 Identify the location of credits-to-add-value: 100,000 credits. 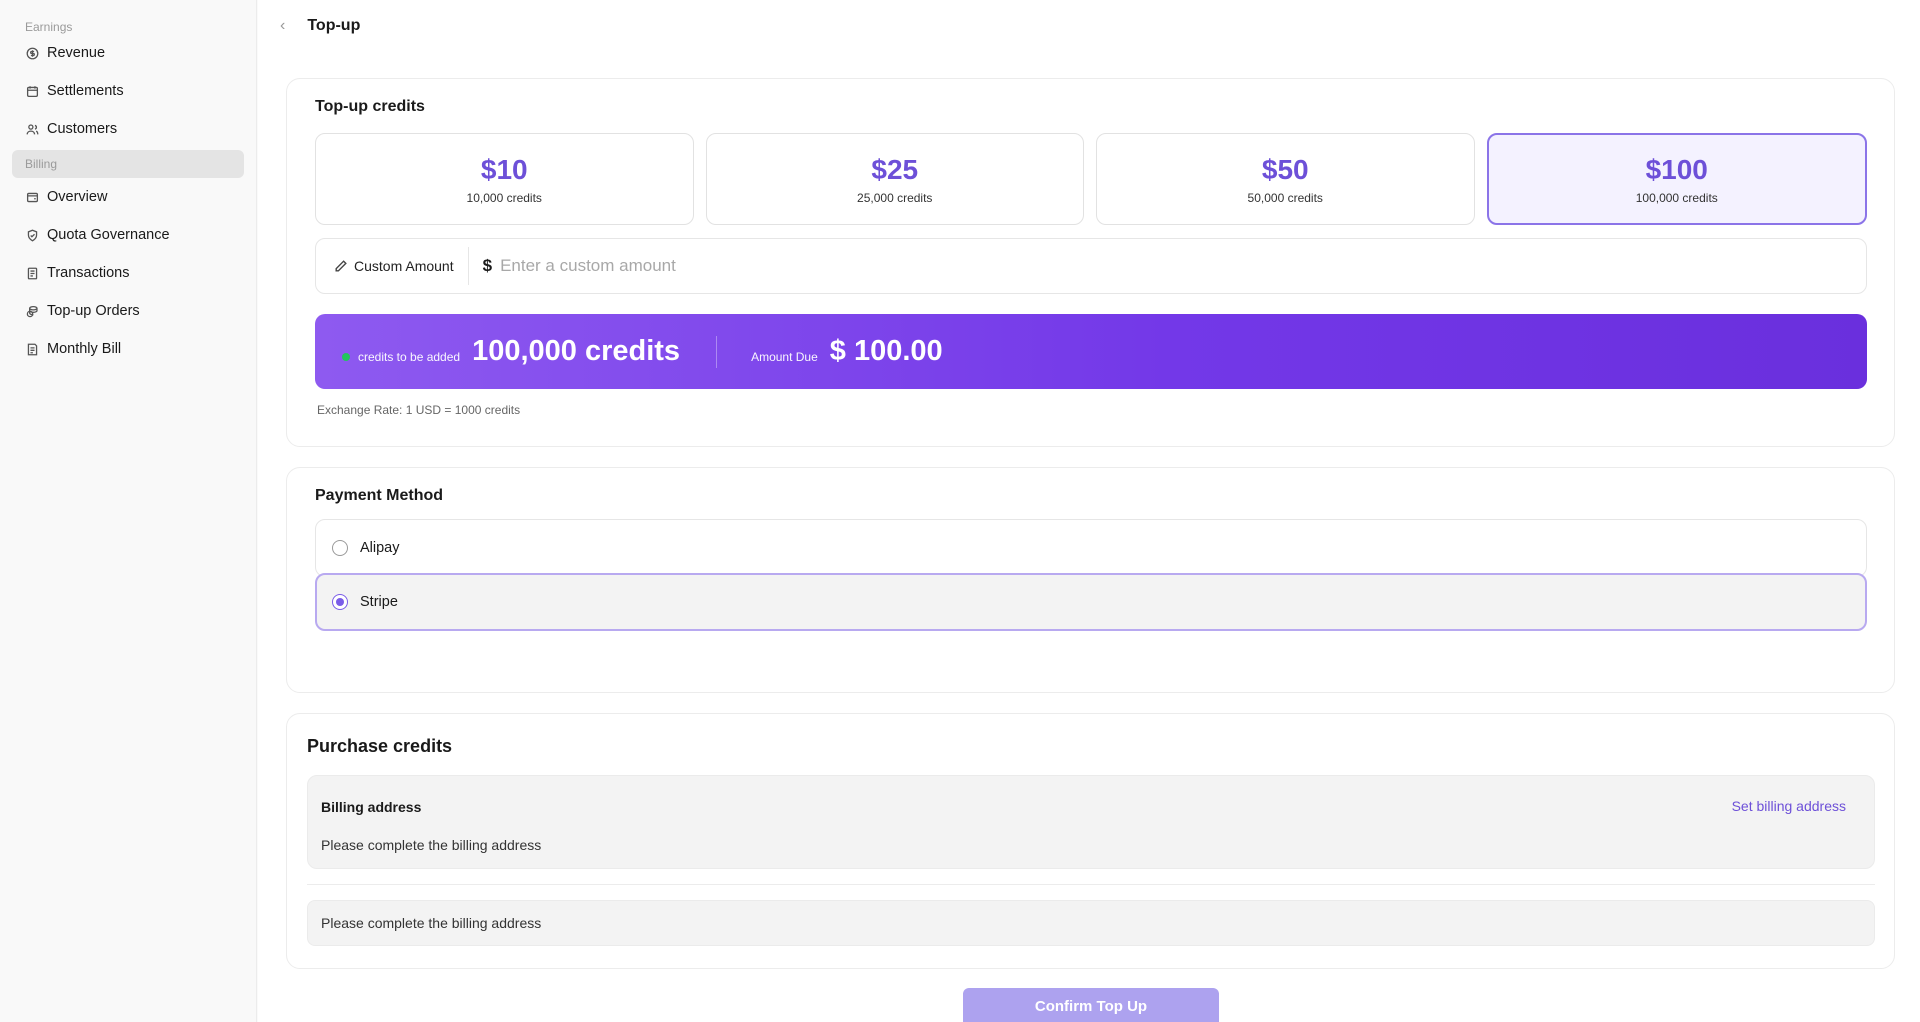
(576, 351).